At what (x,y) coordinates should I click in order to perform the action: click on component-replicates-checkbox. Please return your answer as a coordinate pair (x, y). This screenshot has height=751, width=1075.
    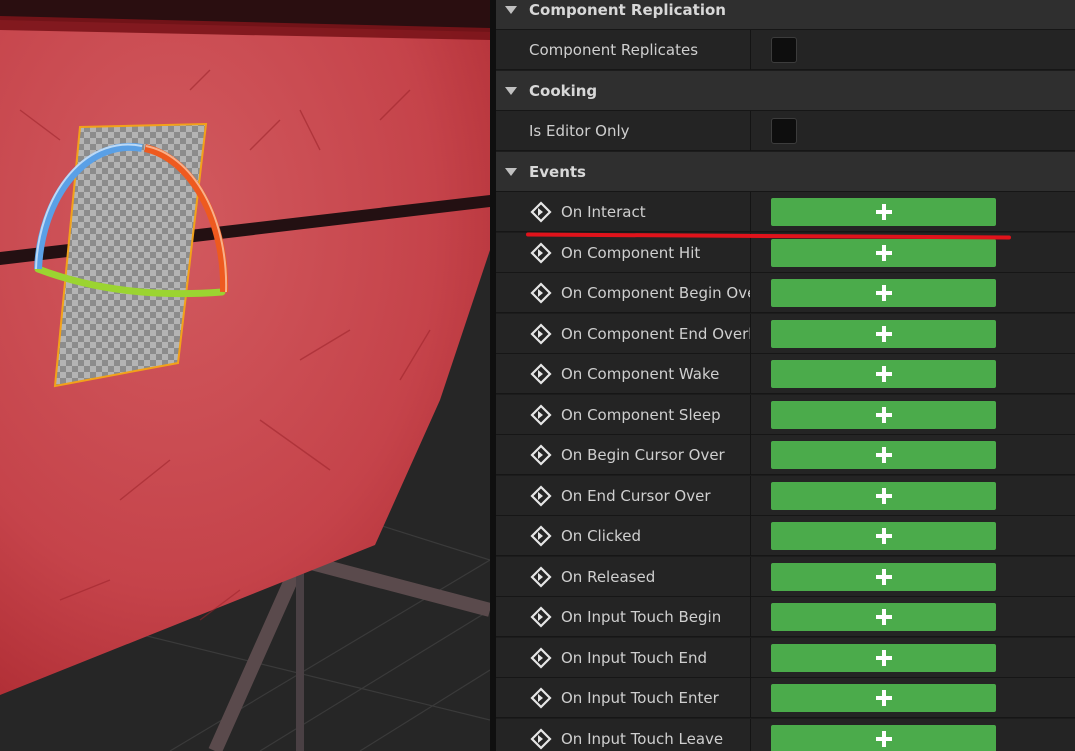
    Looking at the image, I should click on (784, 50).